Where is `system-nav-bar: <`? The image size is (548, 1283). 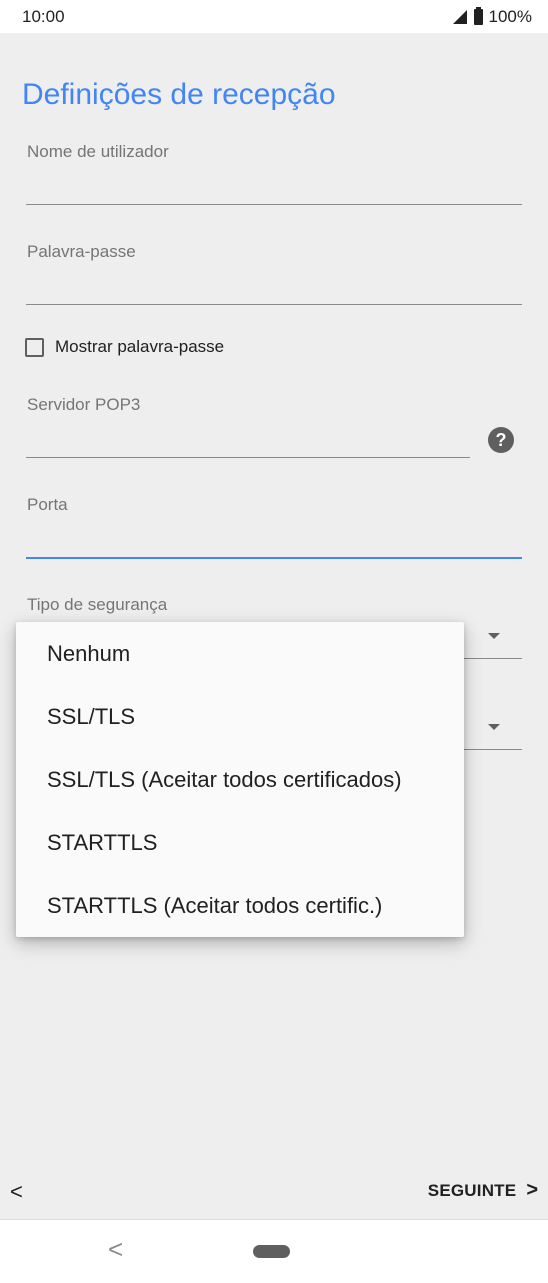 system-nav-bar: < is located at coordinates (274, 1251).